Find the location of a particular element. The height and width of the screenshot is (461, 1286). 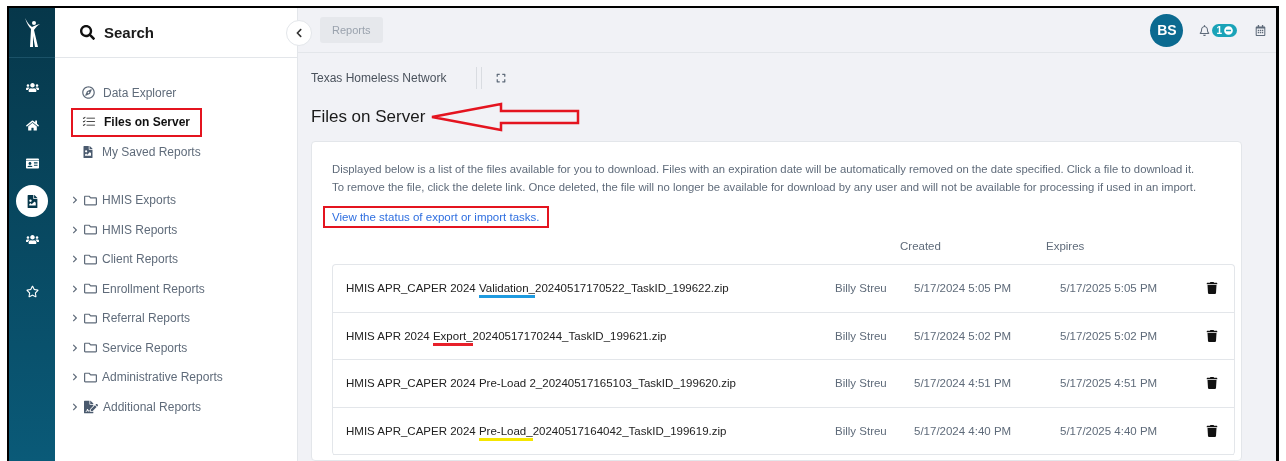

folder-item: HMIS Reports is located at coordinates (184, 230).